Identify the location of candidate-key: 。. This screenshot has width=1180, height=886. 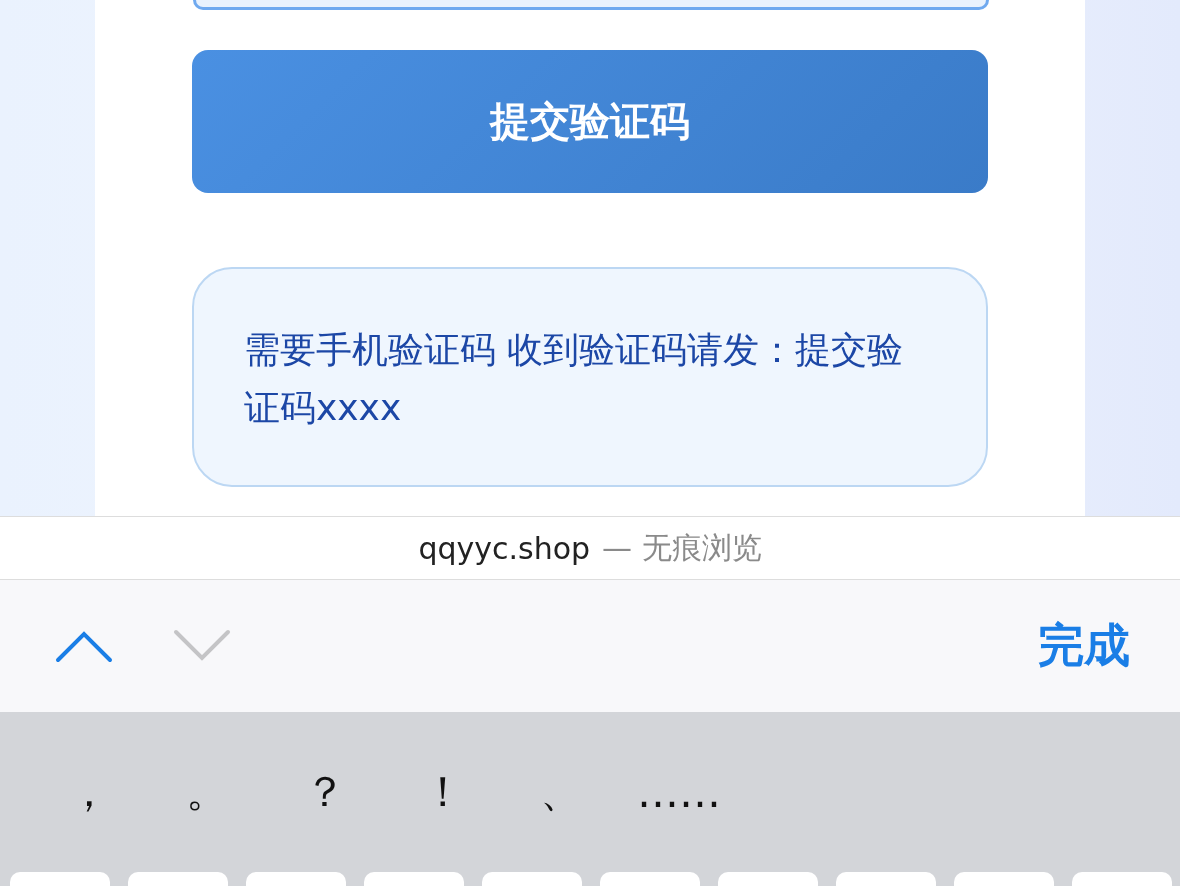
(207, 792).